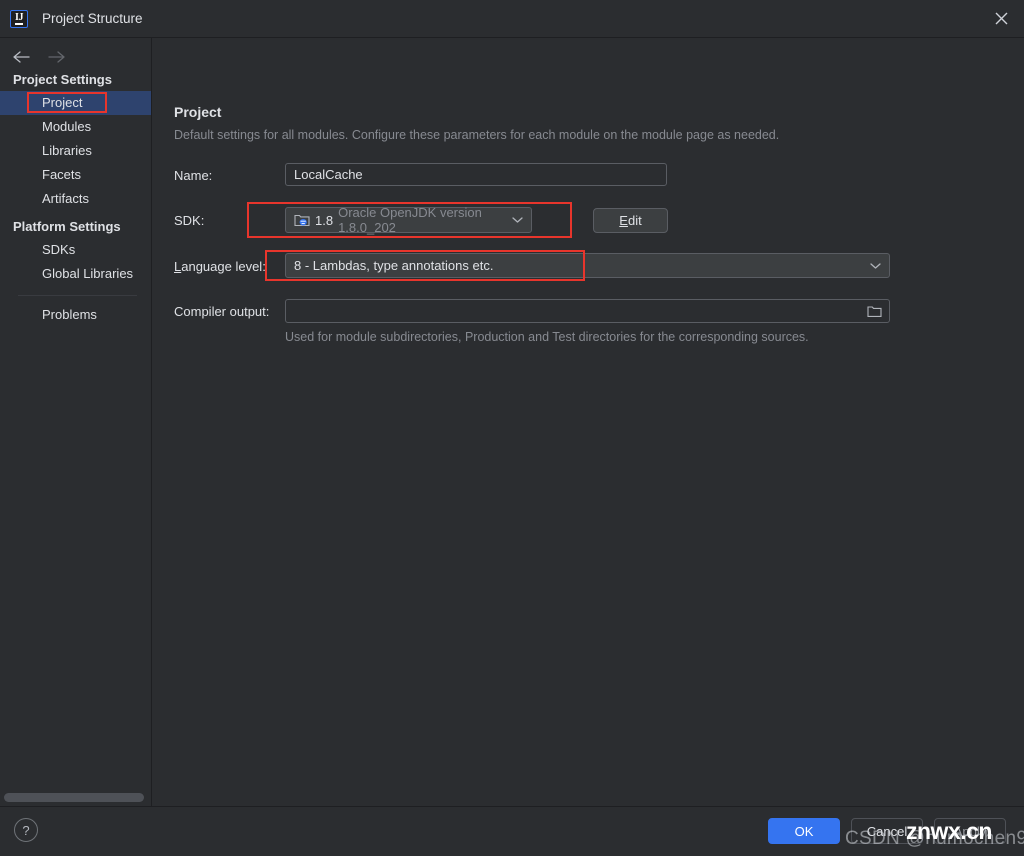 The width and height of the screenshot is (1024, 856). I want to click on sdk-edit-label: Edit, so click(630, 220).